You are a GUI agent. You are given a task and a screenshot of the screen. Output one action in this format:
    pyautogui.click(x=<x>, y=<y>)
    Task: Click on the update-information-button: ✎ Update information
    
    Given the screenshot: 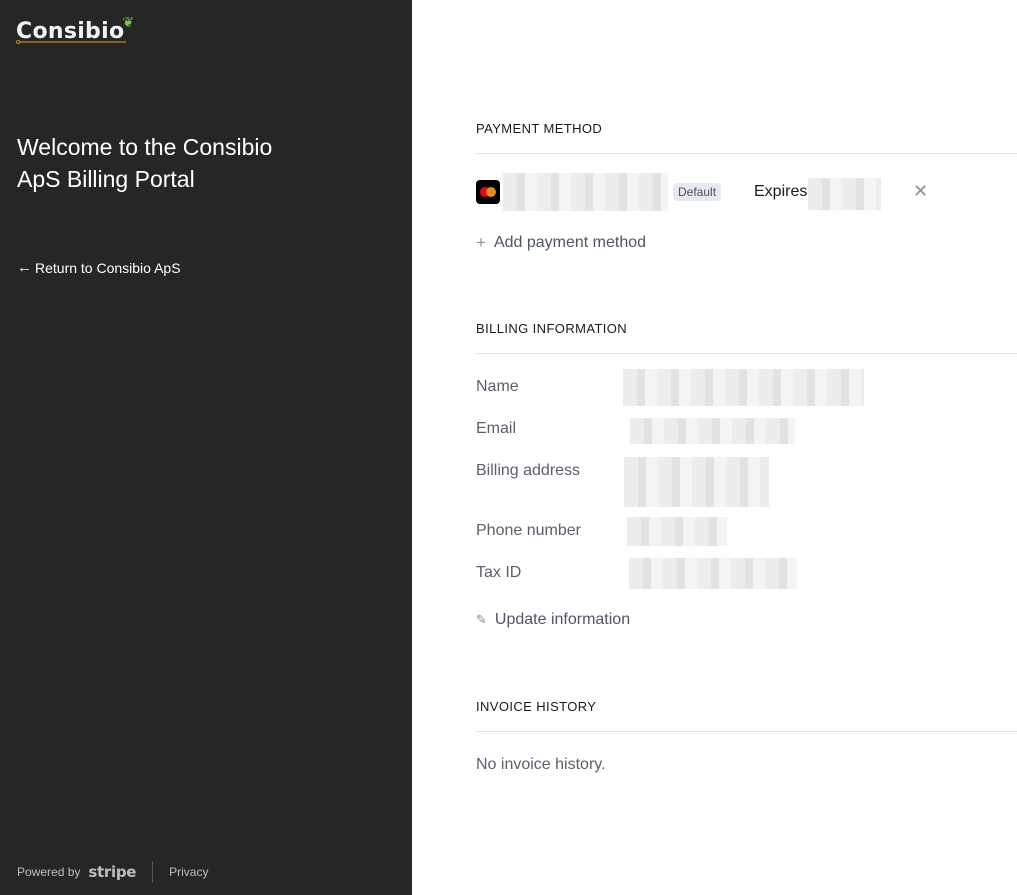 What is the action you would take?
    pyautogui.click(x=553, y=620)
    